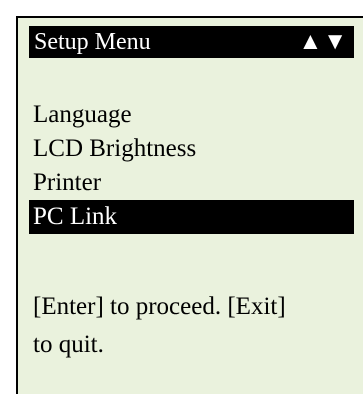 The width and height of the screenshot is (363, 394). Describe the element at coordinates (191, 115) in the screenshot. I see `menu-item-language: Language` at that location.